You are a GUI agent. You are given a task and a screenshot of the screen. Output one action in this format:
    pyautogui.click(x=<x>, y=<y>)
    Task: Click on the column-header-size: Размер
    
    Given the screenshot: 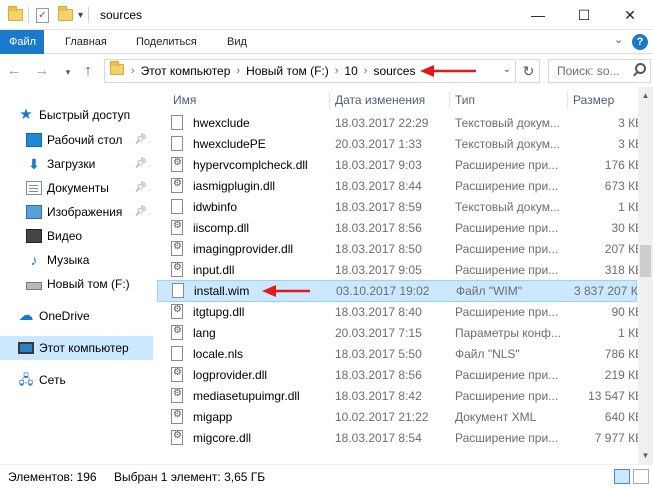 What is the action you would take?
    pyautogui.click(x=590, y=100)
    